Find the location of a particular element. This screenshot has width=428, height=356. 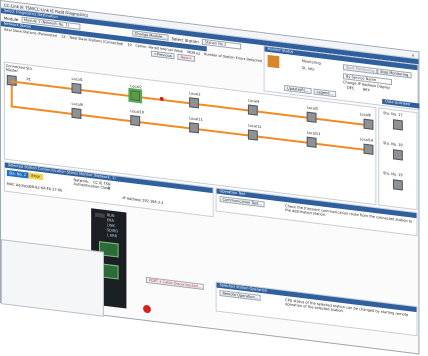

node-local5 is located at coordinates (311, 117).